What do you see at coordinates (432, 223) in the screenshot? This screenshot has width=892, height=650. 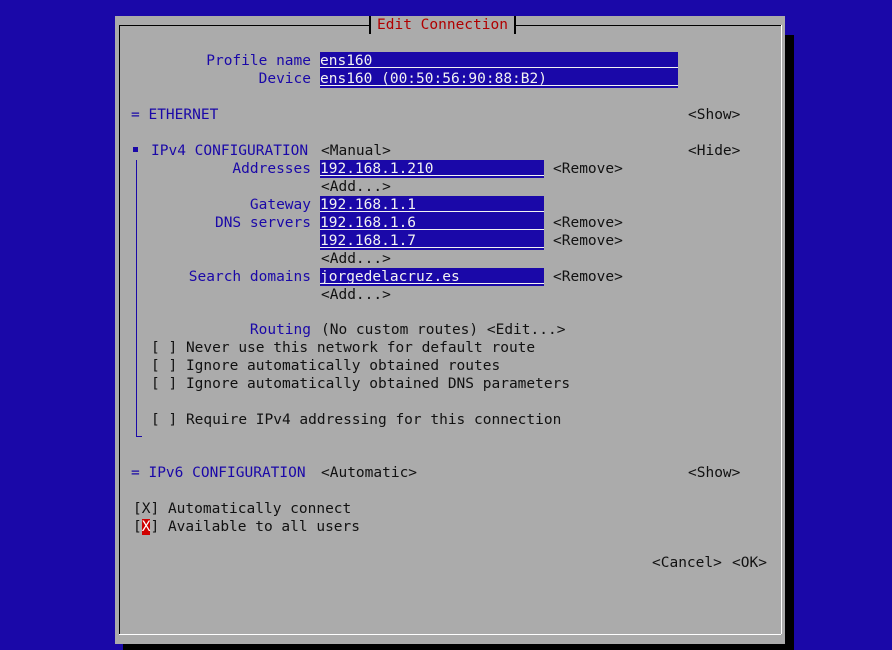 I see `dns-server-input: 192.168.1.6` at bounding box center [432, 223].